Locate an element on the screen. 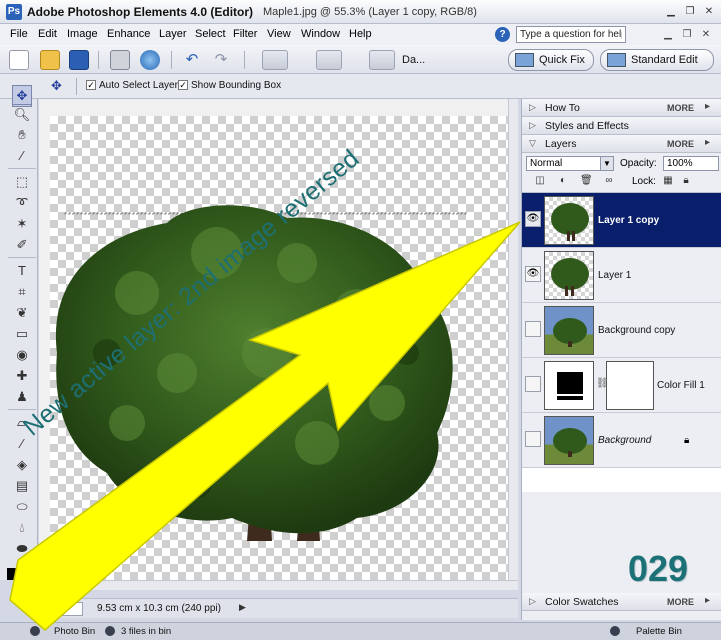  doc-close-icon: ✕ is located at coordinates (706, 35).